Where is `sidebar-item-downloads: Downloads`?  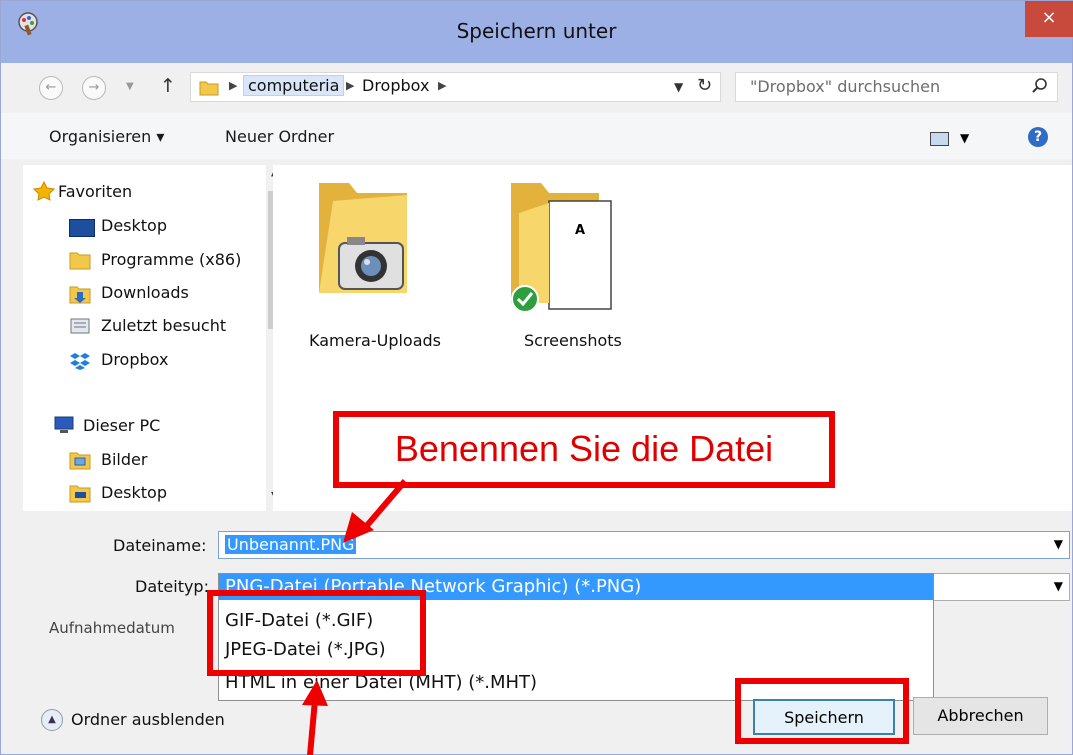
sidebar-item-downloads: Downloads is located at coordinates (145, 292).